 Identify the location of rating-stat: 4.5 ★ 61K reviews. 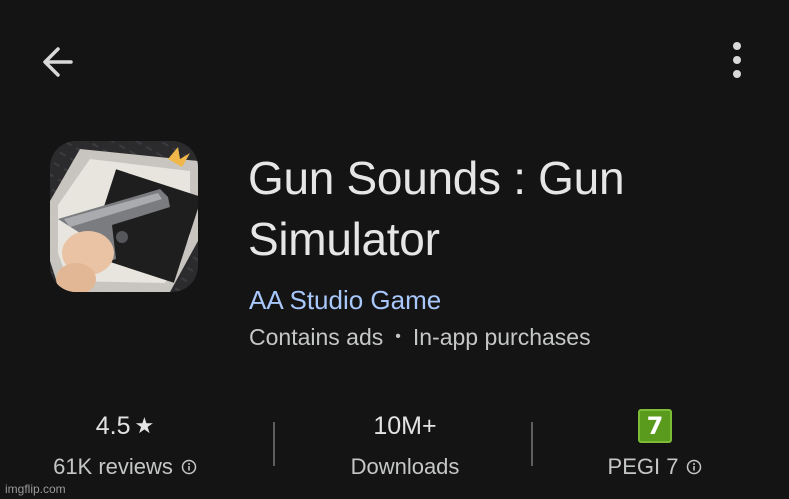
(125, 441).